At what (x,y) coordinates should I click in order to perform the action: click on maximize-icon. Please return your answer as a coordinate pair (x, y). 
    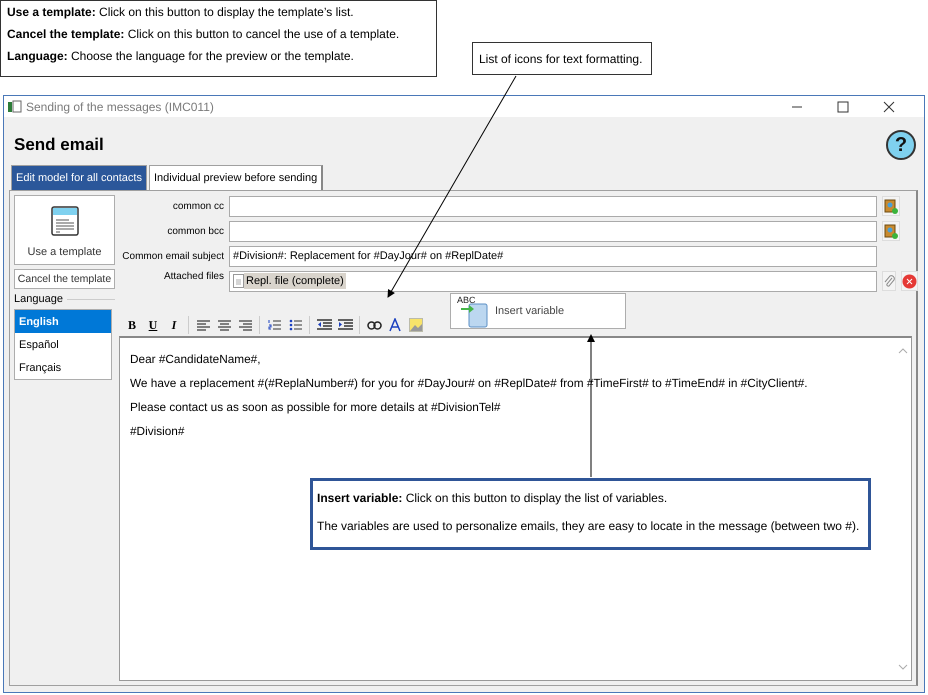
    Looking at the image, I should click on (843, 107).